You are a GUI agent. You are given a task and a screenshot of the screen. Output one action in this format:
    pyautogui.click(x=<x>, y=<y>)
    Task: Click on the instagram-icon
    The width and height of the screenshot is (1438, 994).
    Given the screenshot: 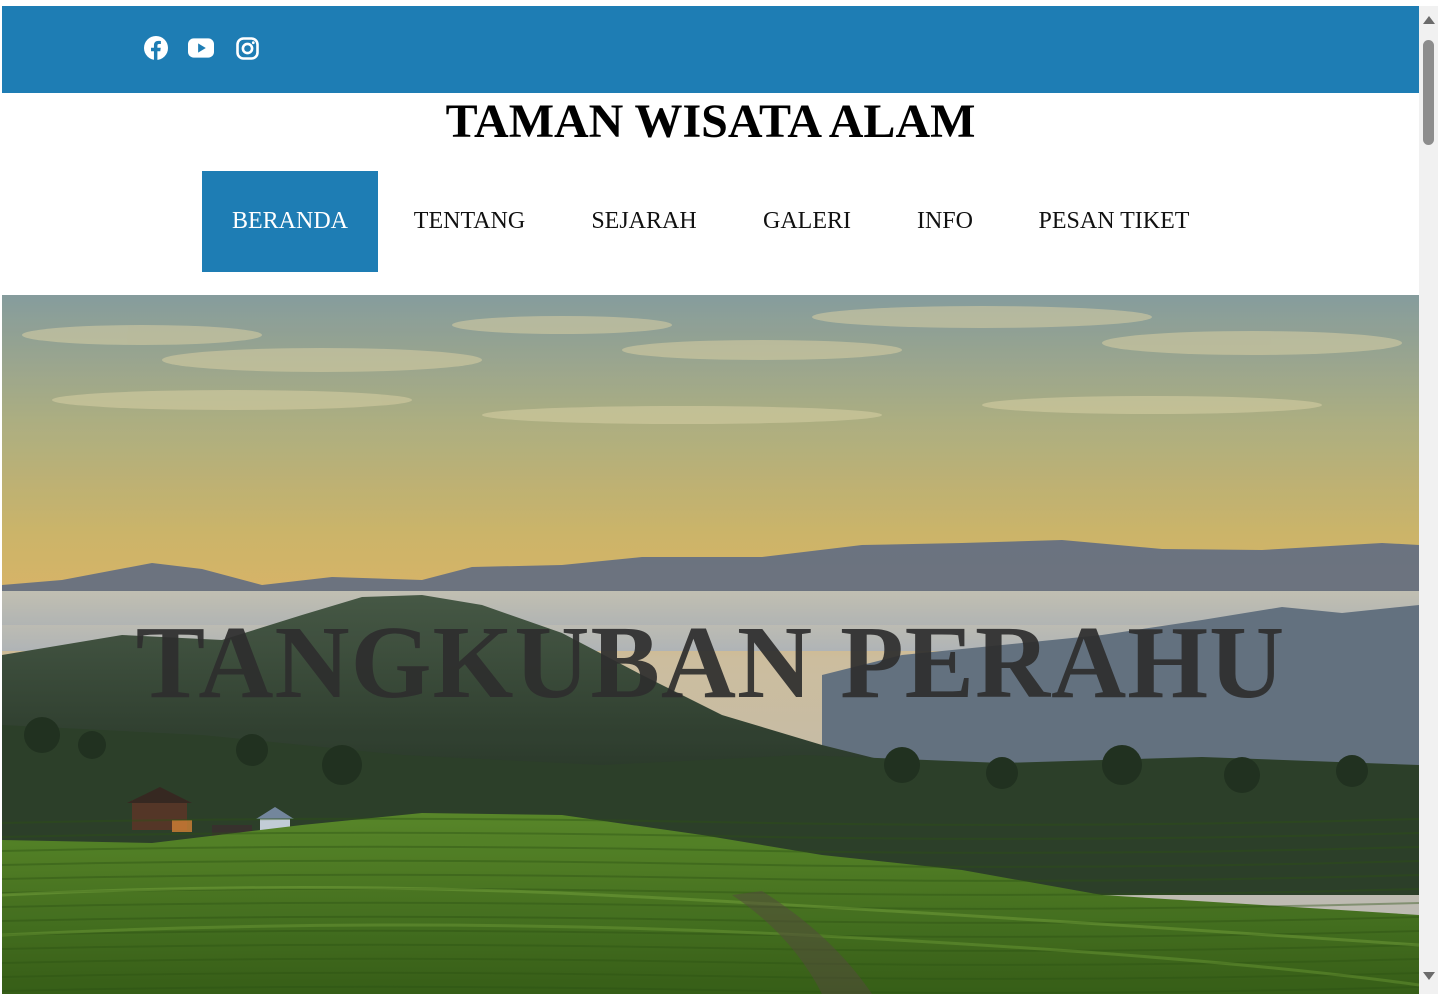 What is the action you would take?
    pyautogui.click(x=247, y=48)
    